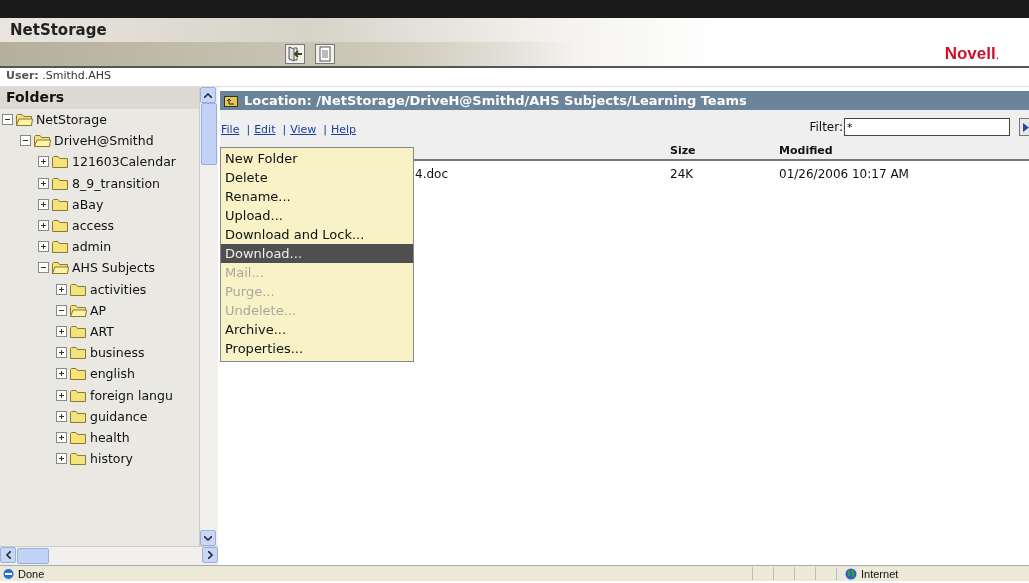 The height and width of the screenshot is (583, 1029). I want to click on folder-item: history, so click(111, 459).